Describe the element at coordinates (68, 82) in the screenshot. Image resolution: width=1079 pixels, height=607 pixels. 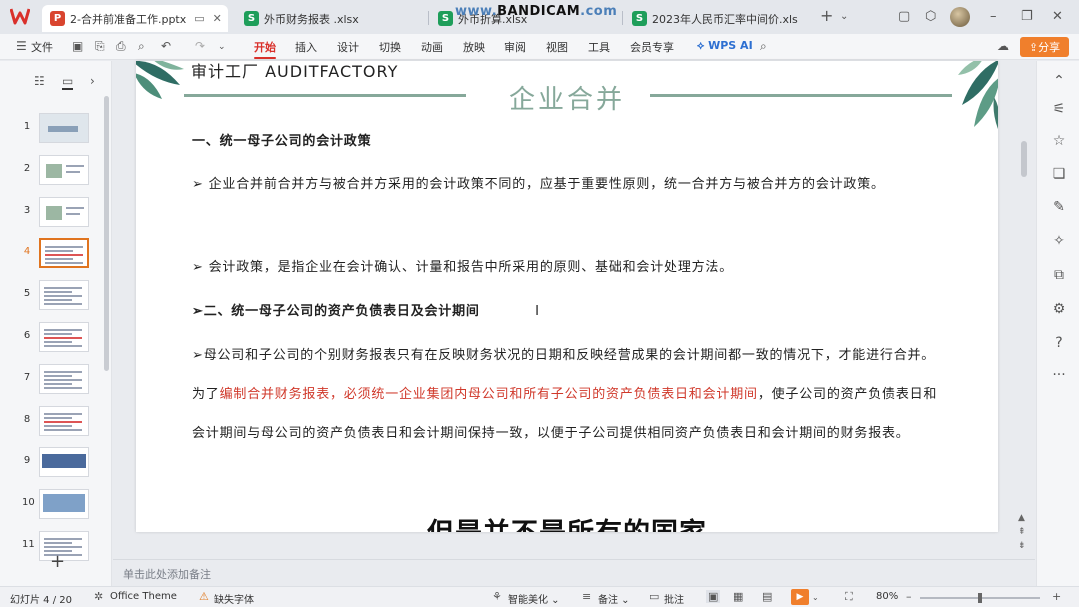
I see `slide-view-icon: ▭` at that location.